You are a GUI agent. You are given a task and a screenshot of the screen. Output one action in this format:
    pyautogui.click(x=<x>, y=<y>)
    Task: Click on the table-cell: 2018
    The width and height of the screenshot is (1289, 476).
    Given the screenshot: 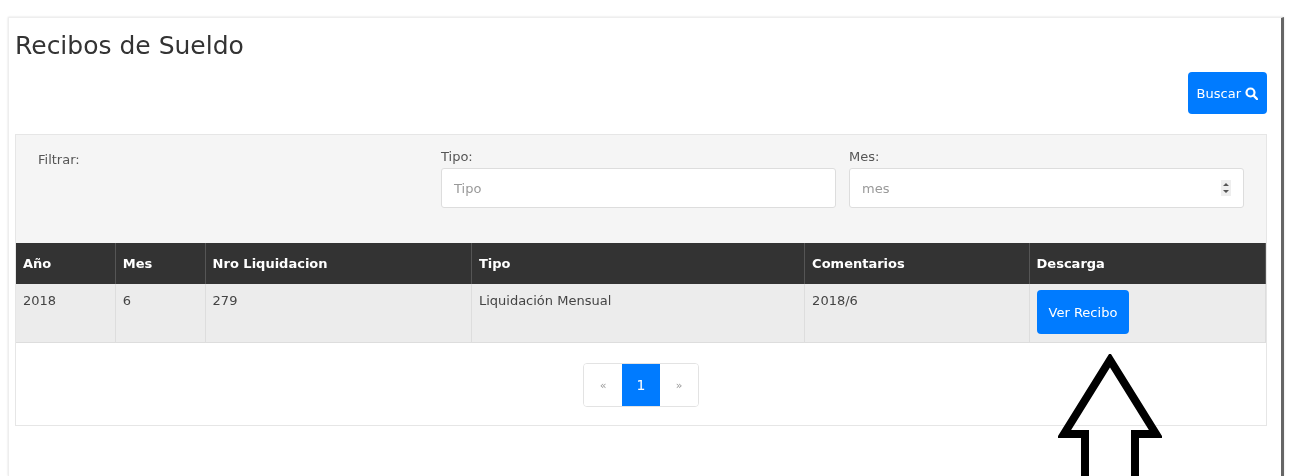 What is the action you would take?
    pyautogui.click(x=66, y=313)
    